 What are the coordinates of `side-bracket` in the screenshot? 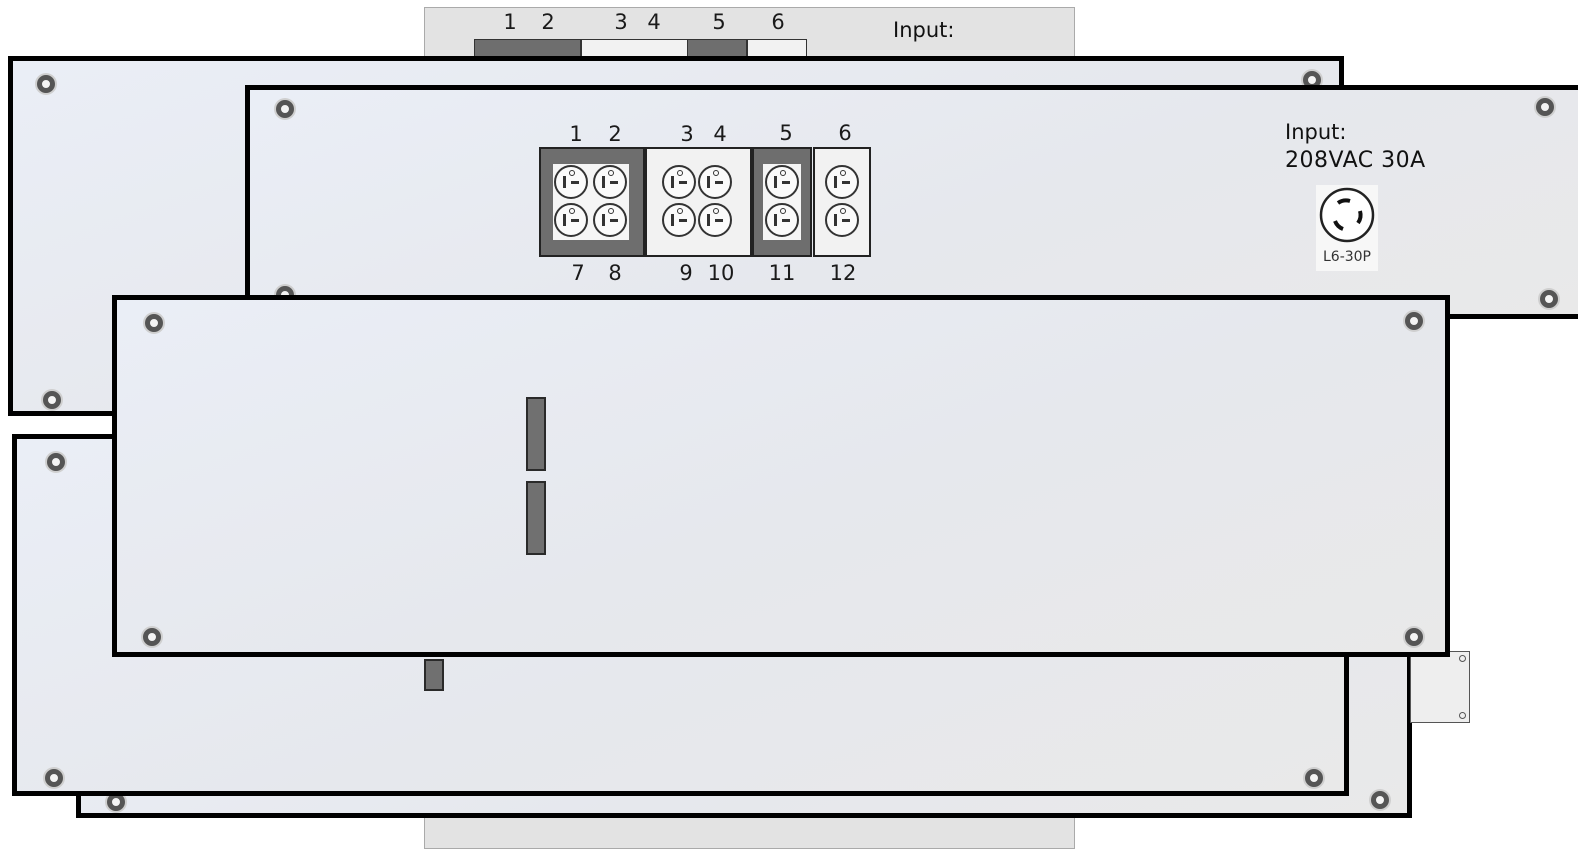 It's located at (1440, 687).